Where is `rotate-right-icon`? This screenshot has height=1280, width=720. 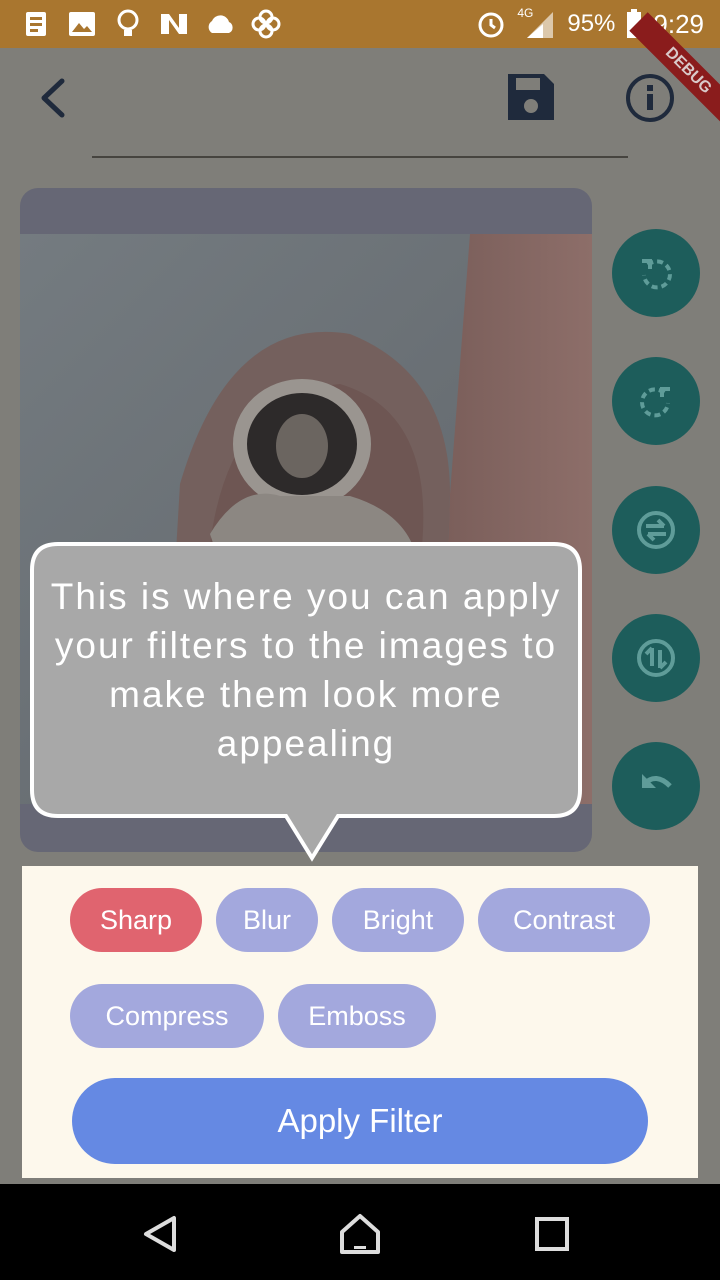
rotate-right-icon is located at coordinates (655, 402).